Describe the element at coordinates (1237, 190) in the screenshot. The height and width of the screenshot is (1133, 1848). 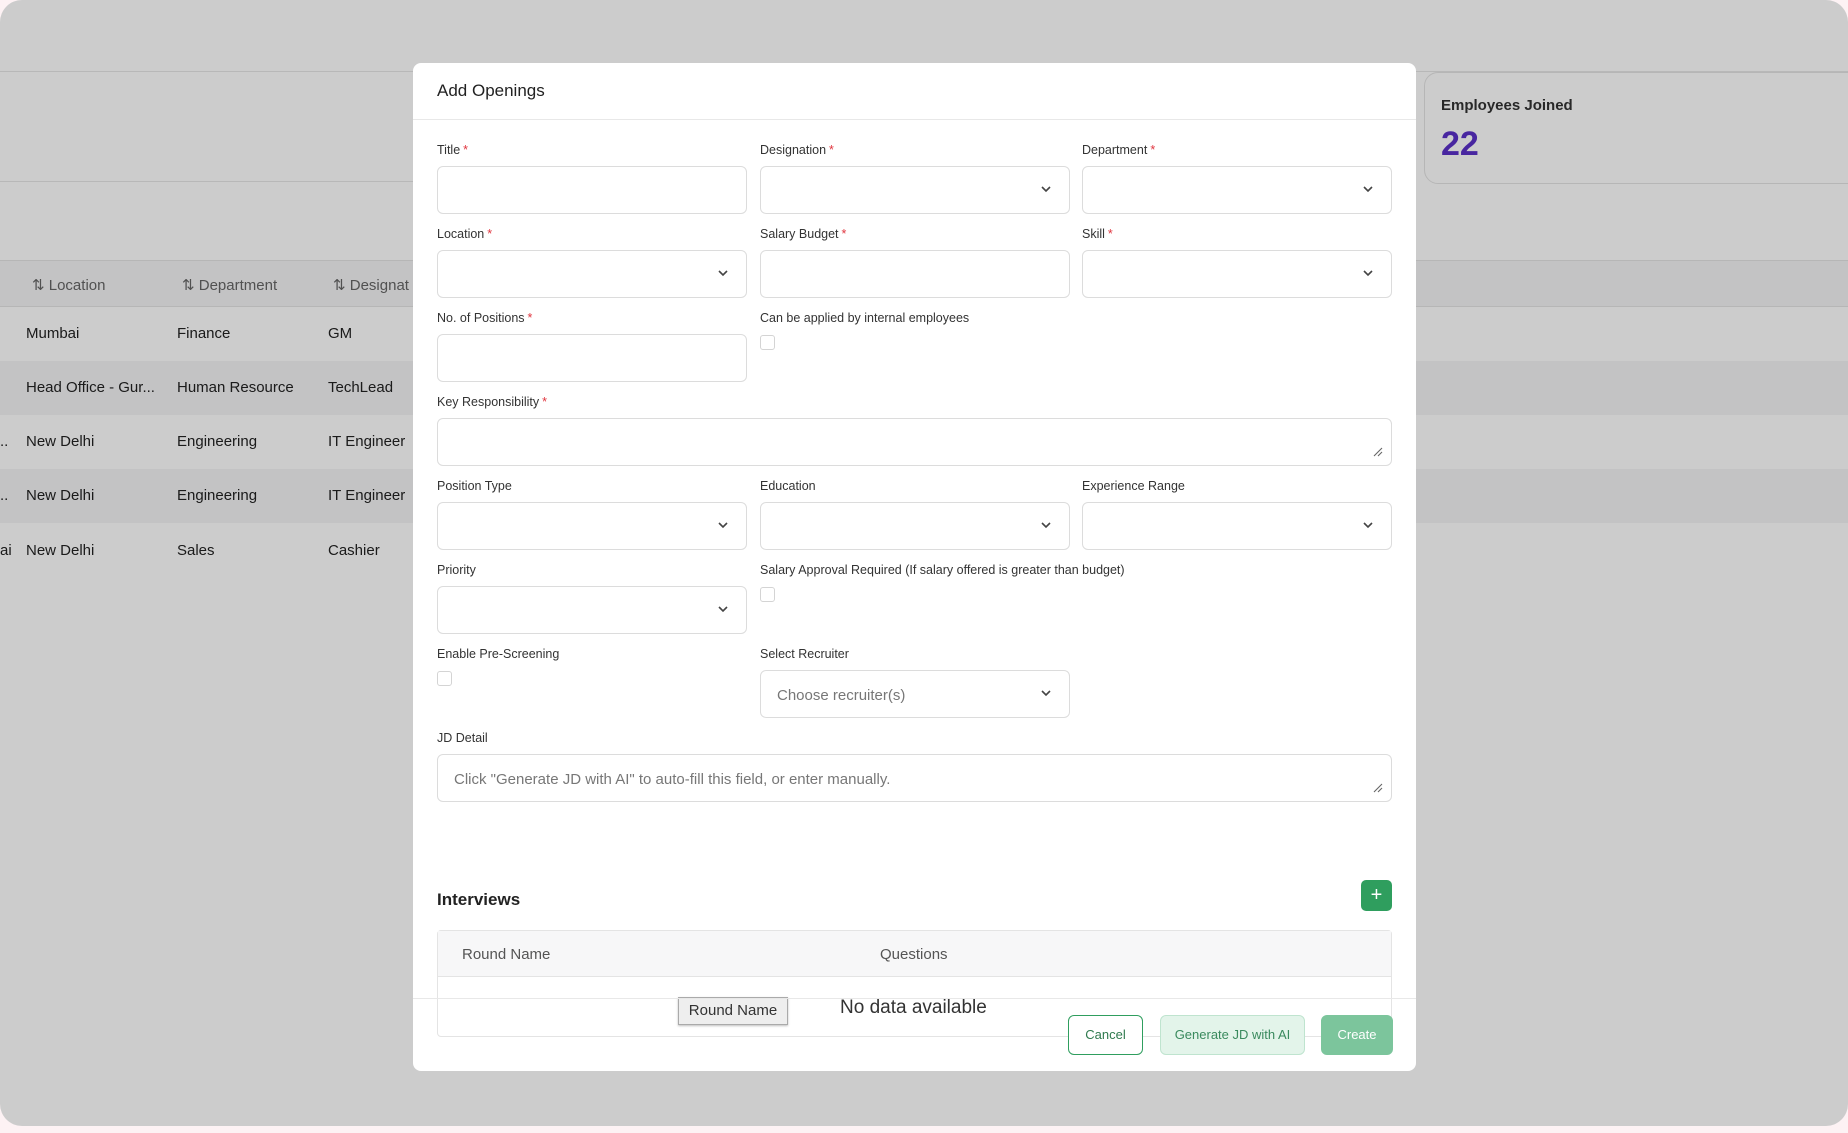
I see `department-select` at that location.